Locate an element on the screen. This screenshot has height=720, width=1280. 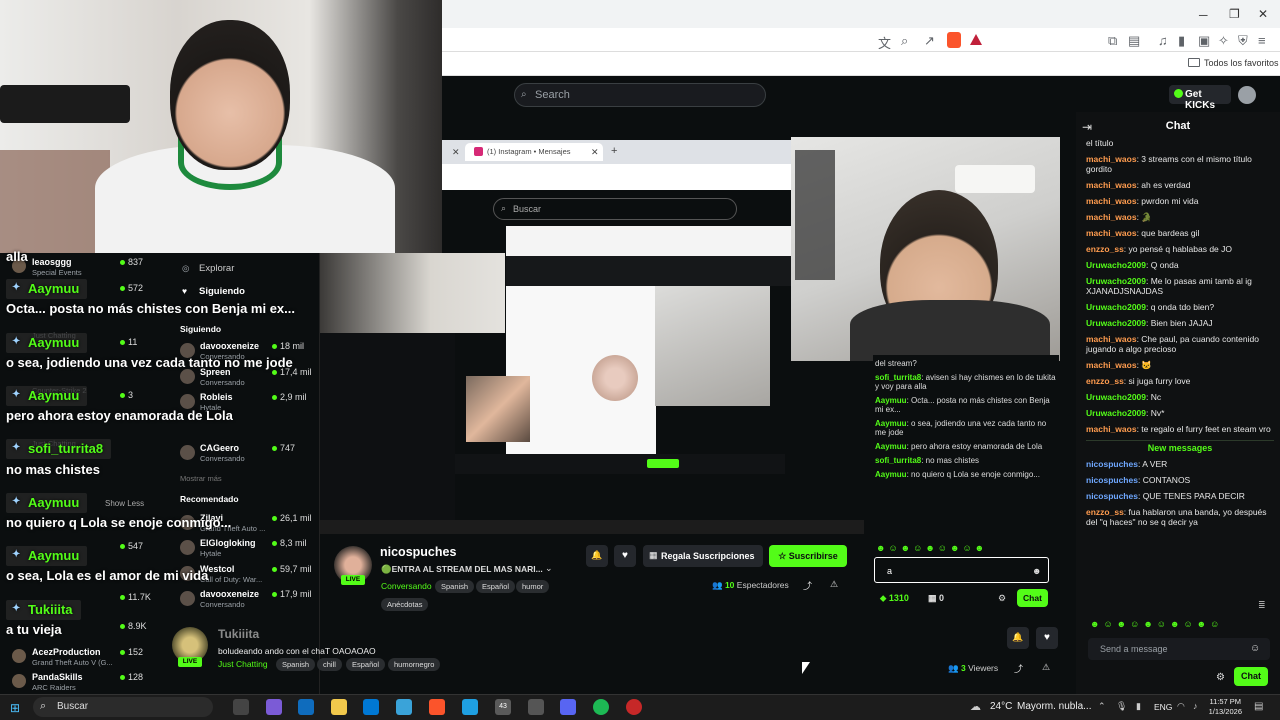
show-more-link: Mostrar más is located at coordinates (201, 478).